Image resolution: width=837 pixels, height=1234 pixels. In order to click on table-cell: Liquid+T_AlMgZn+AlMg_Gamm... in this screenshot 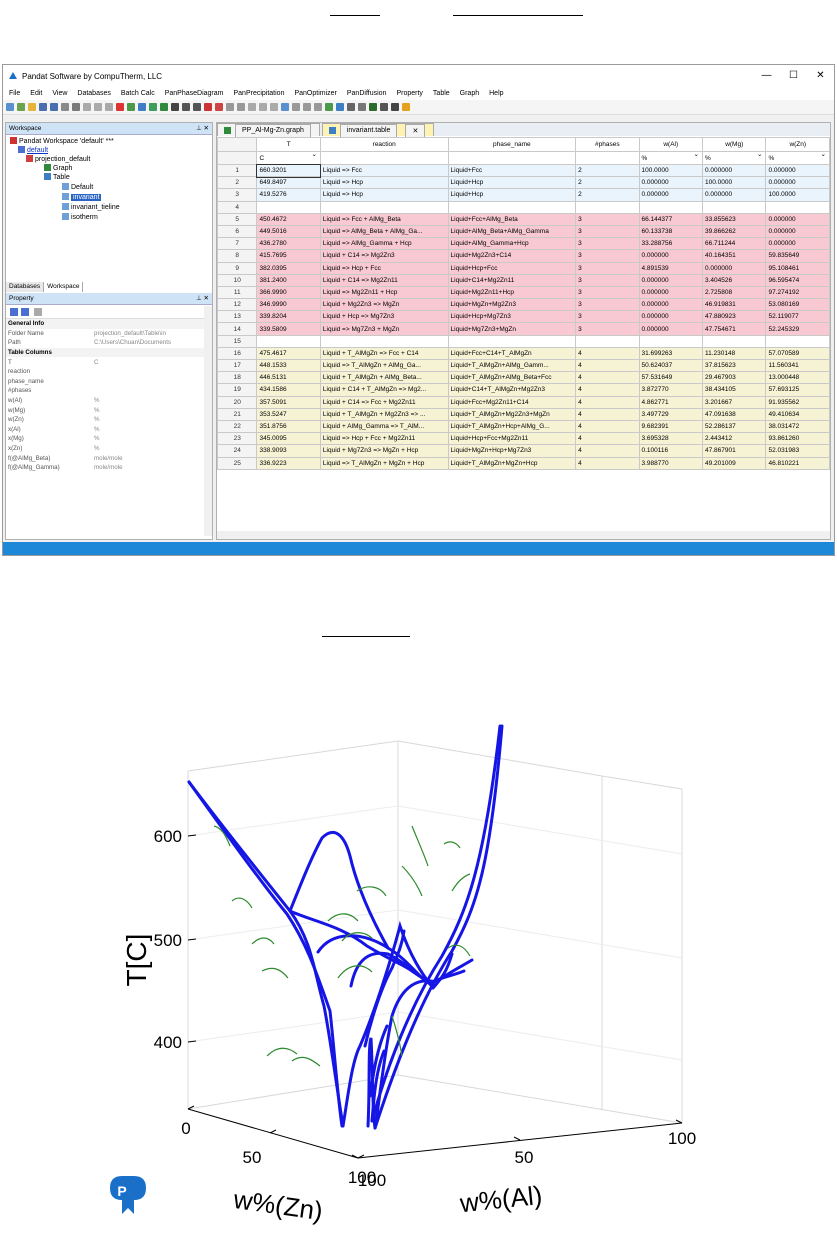, I will do `click(512, 365)`.